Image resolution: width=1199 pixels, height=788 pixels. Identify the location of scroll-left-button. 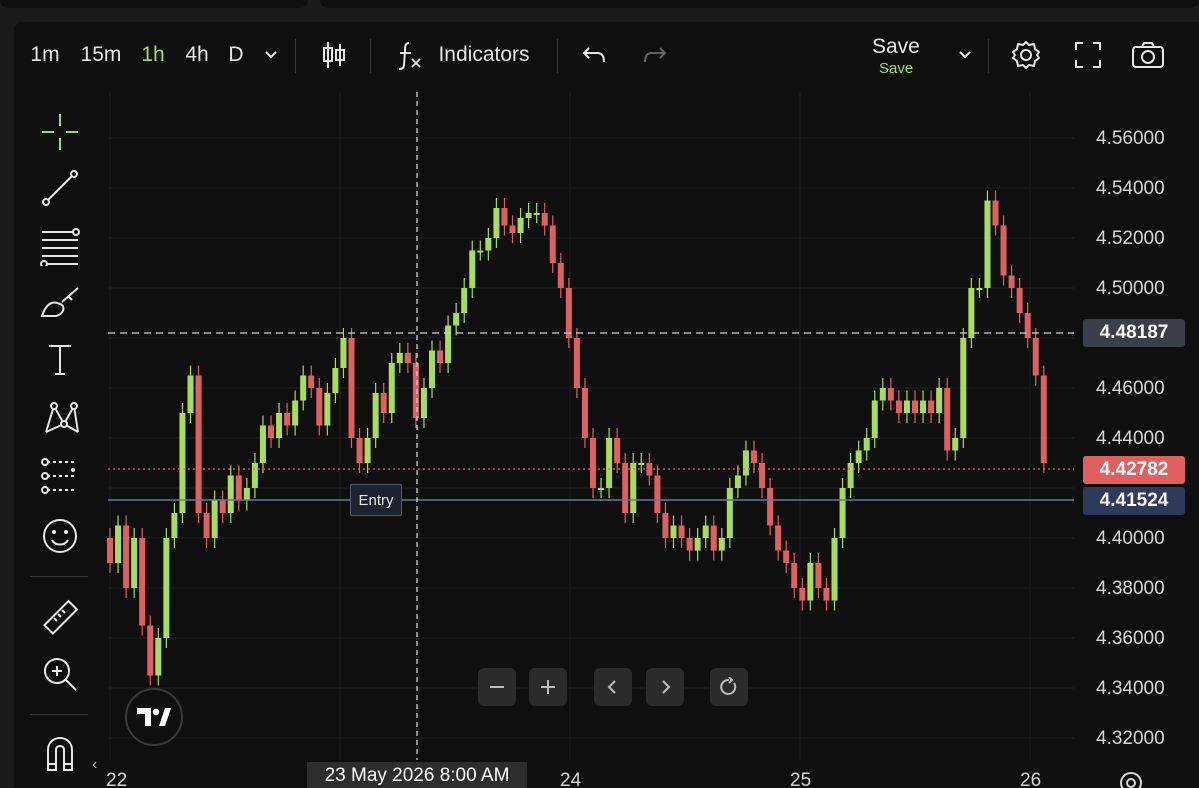
(613, 687).